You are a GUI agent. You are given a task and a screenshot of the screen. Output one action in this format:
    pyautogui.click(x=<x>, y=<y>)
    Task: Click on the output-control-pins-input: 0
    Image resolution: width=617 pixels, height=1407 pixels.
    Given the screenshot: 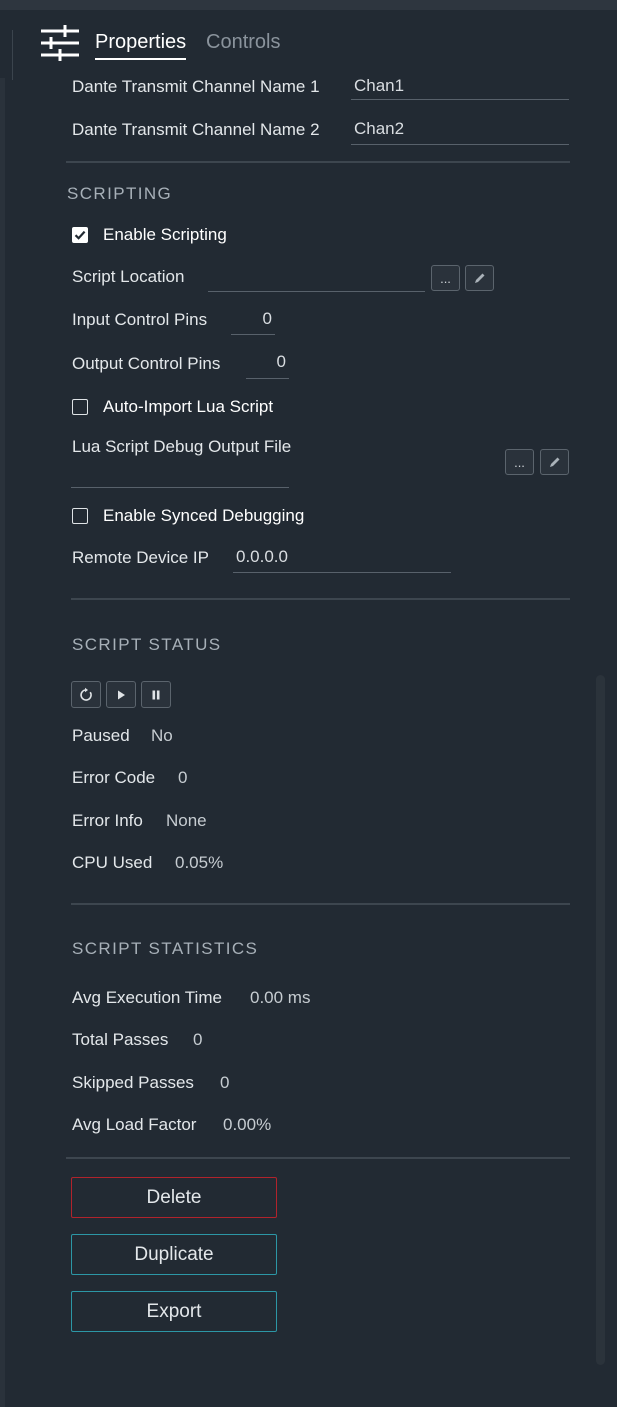 What is the action you would take?
    pyautogui.click(x=267, y=365)
    